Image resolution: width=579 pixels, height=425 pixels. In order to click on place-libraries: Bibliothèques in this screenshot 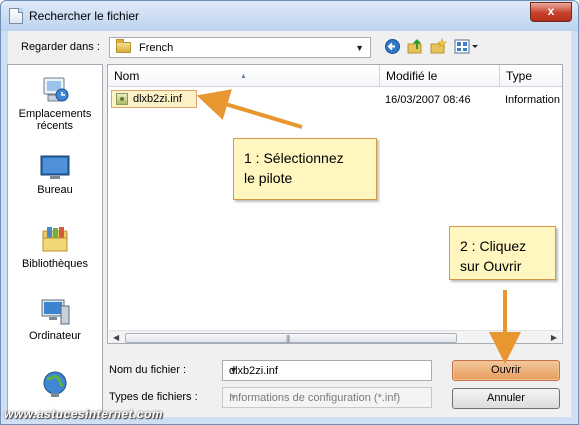, I will do `click(55, 247)`.